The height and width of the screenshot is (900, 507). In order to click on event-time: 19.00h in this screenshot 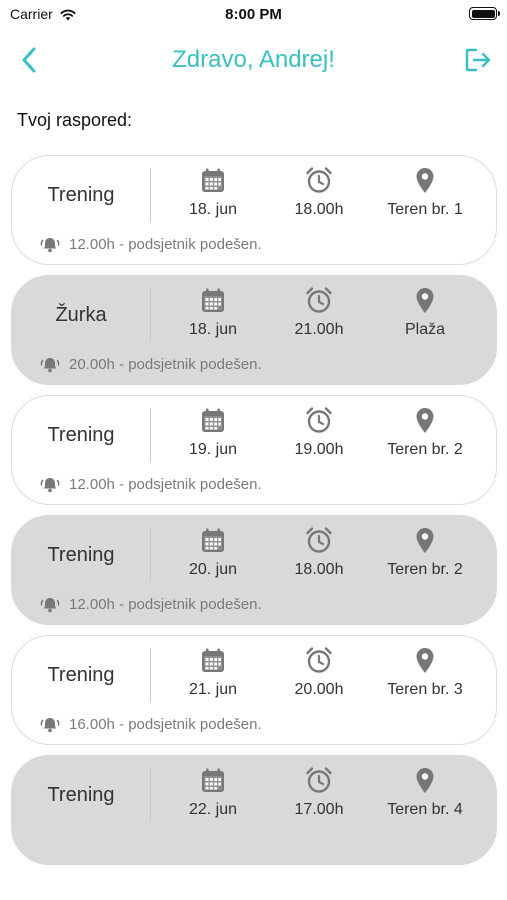, I will do `click(319, 433)`.